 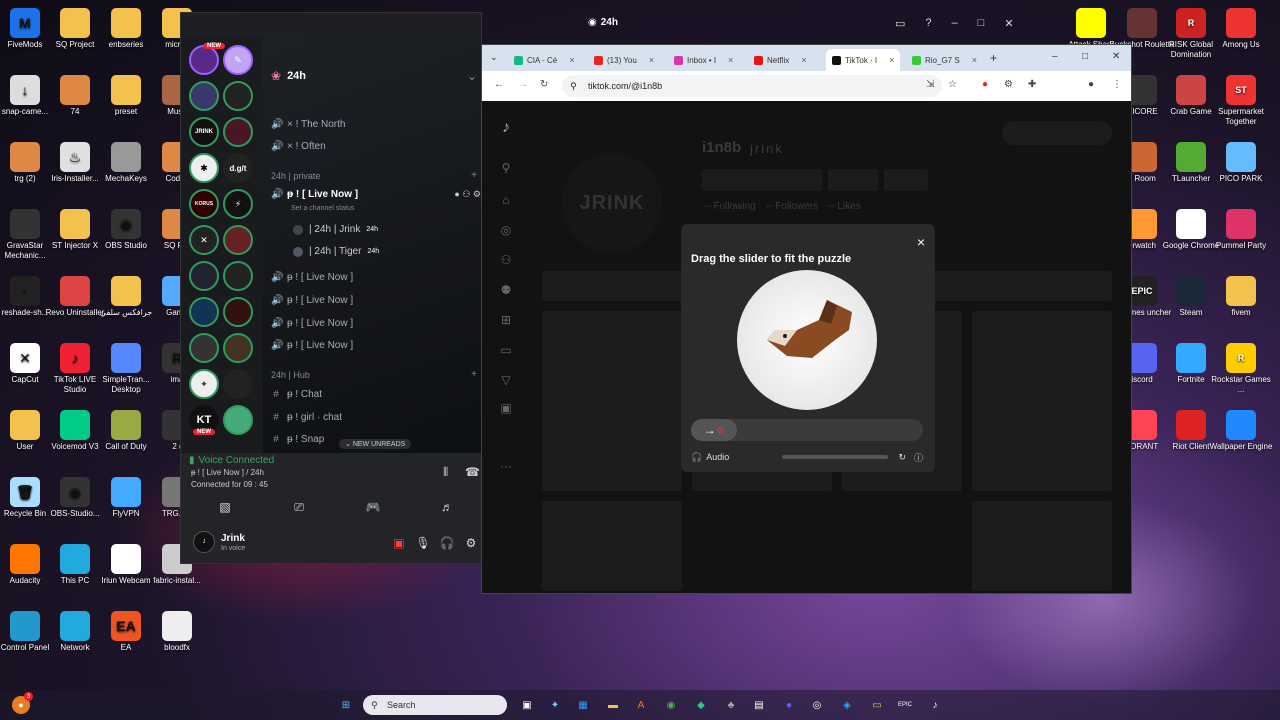 What do you see at coordinates (944, 60) in the screenshot?
I see `browser-tab: Rio_G7 S ×` at bounding box center [944, 60].